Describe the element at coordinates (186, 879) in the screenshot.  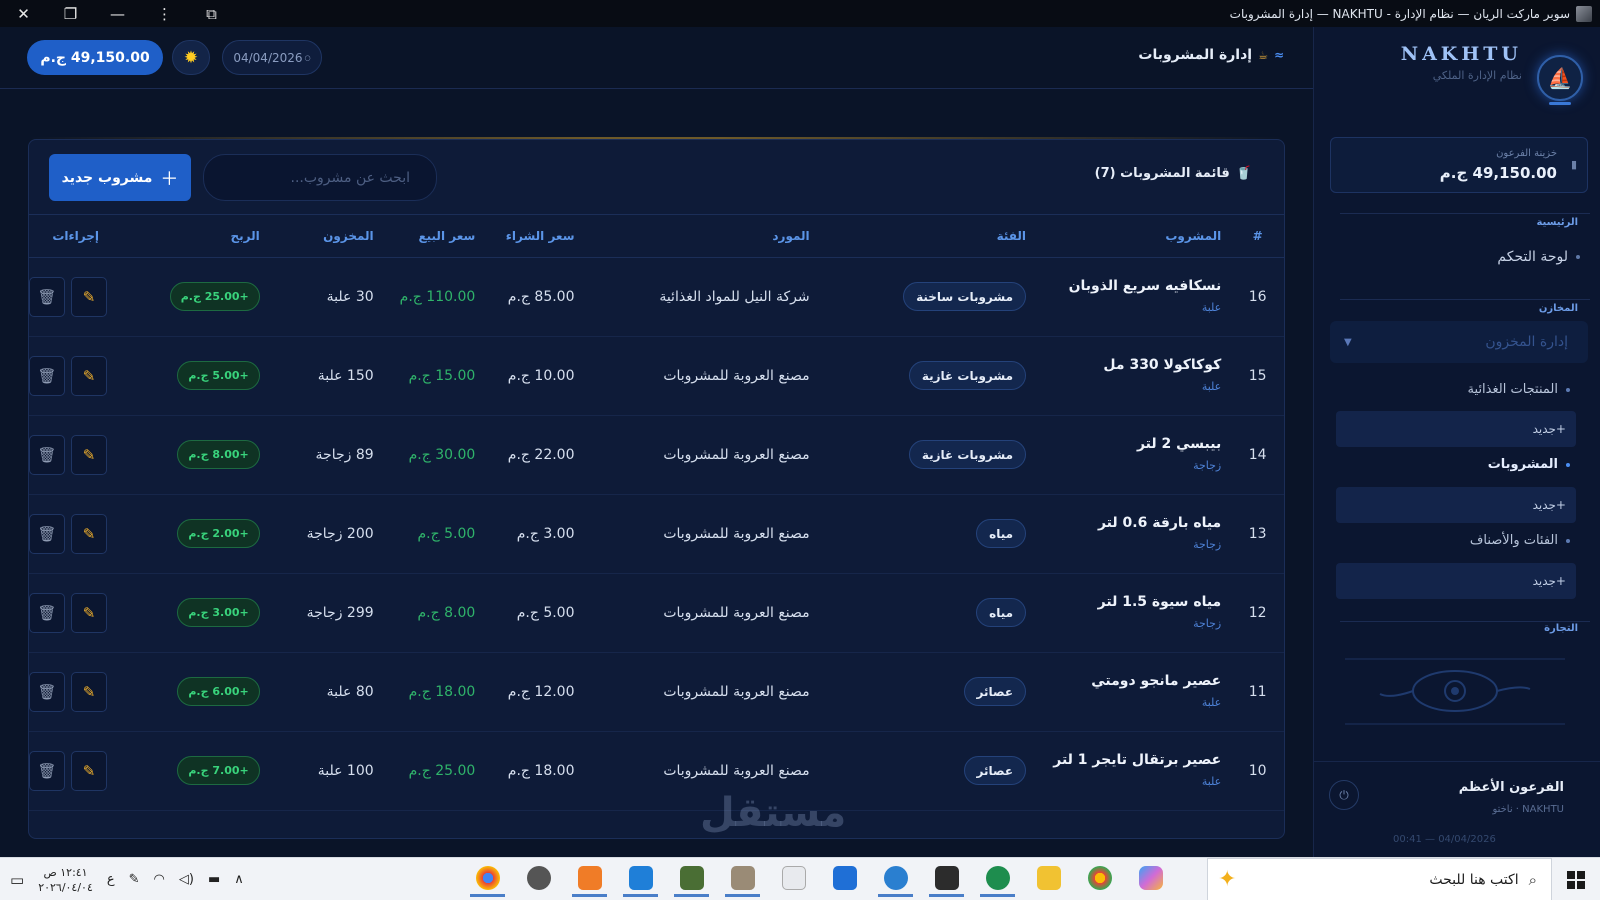
I see `volume-icon: ◁)` at that location.